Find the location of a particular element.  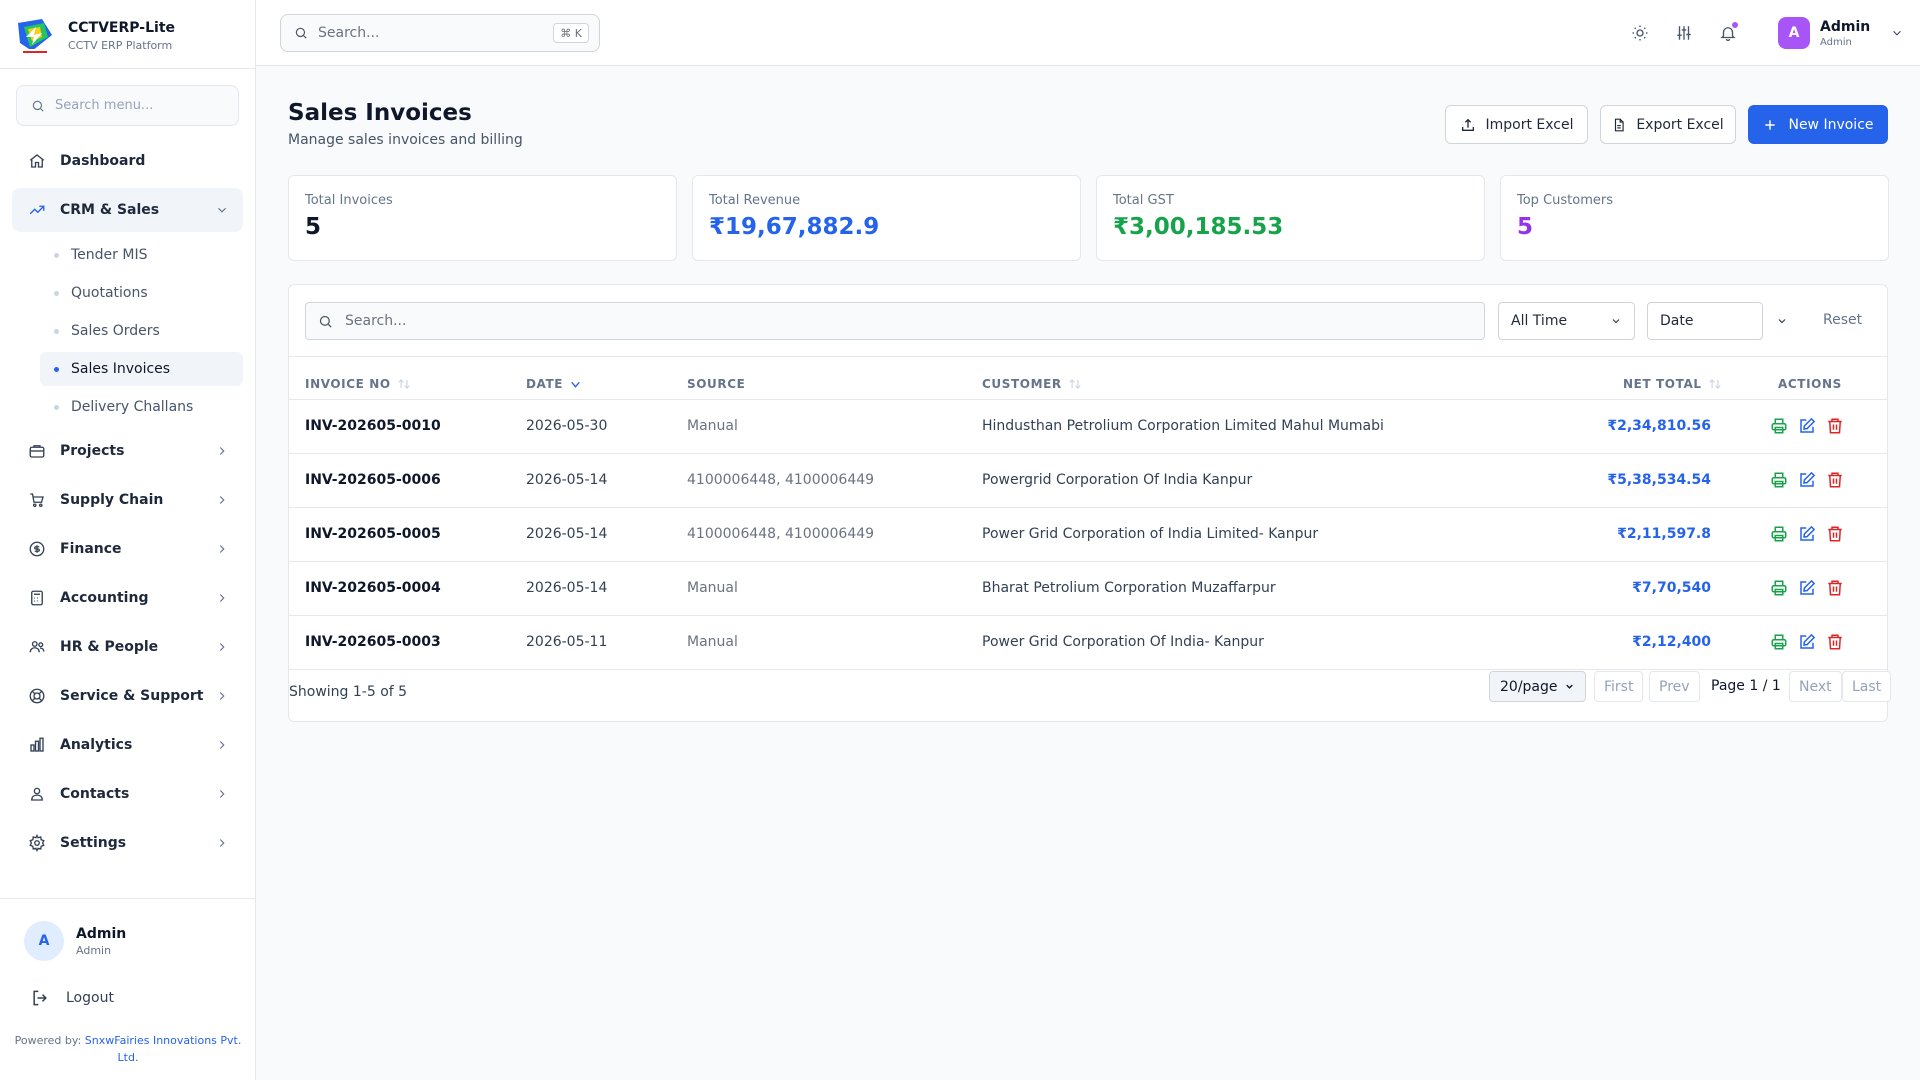

powered-link: SnxwFairies Innovations Pvt. Ltd. is located at coordinates (163, 1049).